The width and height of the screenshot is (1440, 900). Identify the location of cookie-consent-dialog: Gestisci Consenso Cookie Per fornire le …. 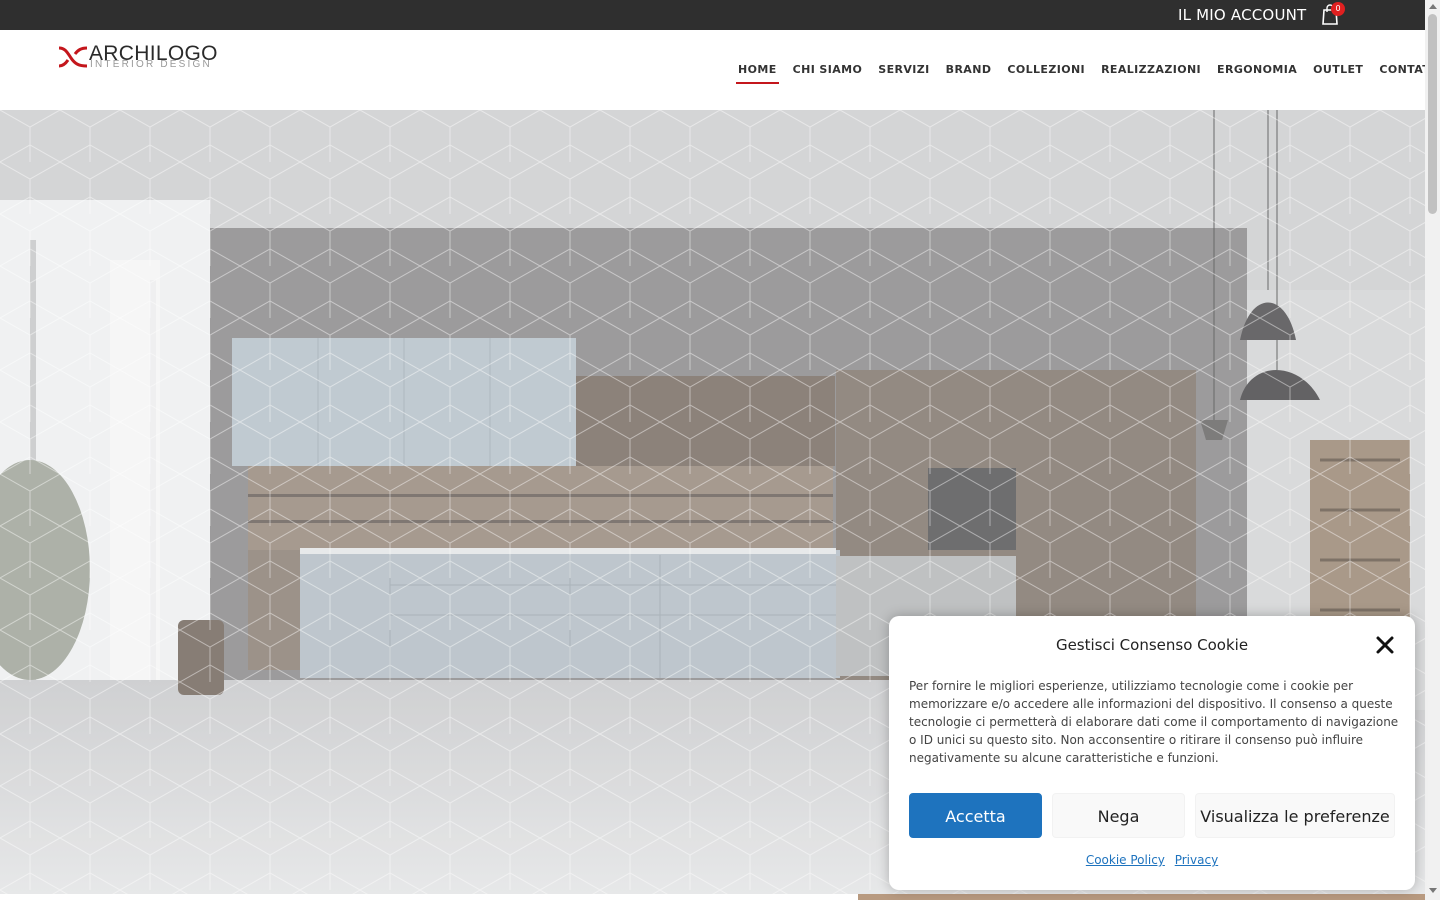
(1152, 753).